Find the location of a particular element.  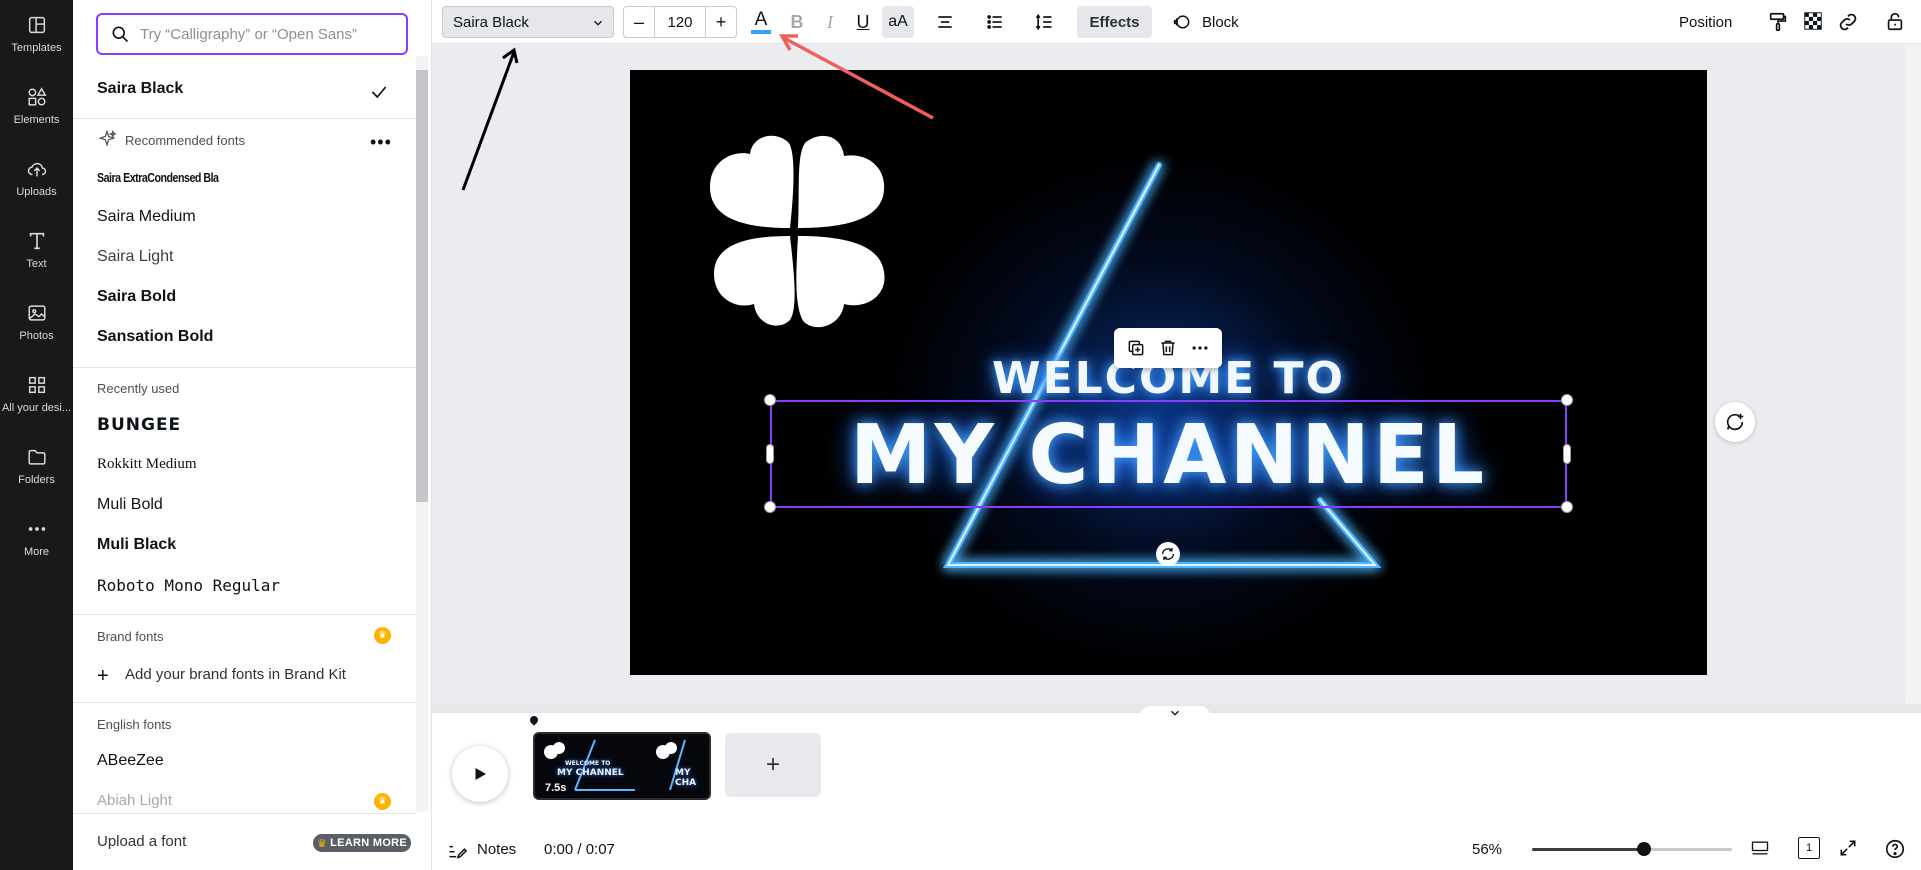

rail-label: Templates is located at coordinates (36, 48).